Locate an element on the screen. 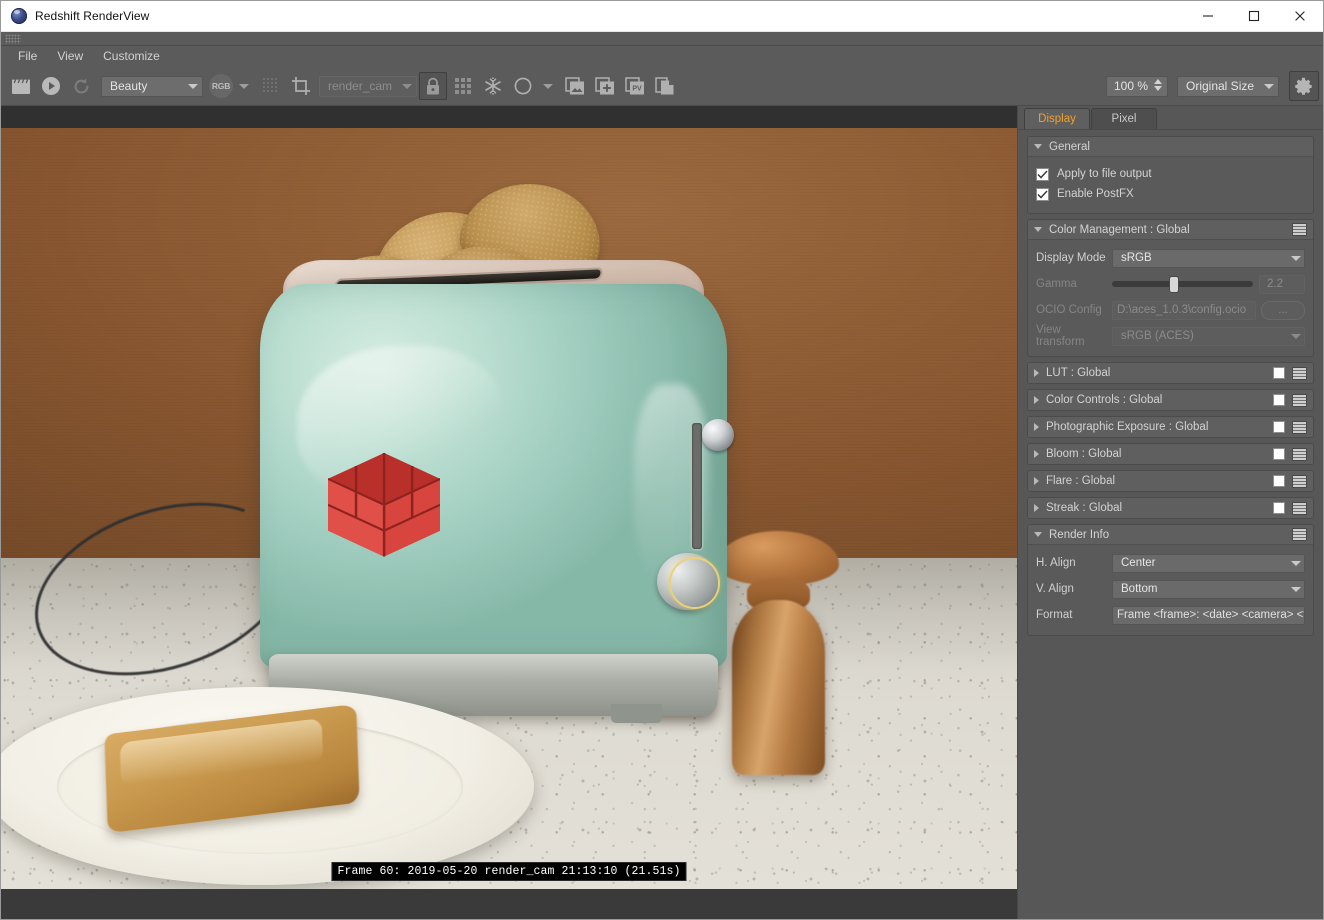  checkbox-row-enable-postfx: Enable PostFX is located at coordinates (1170, 194).